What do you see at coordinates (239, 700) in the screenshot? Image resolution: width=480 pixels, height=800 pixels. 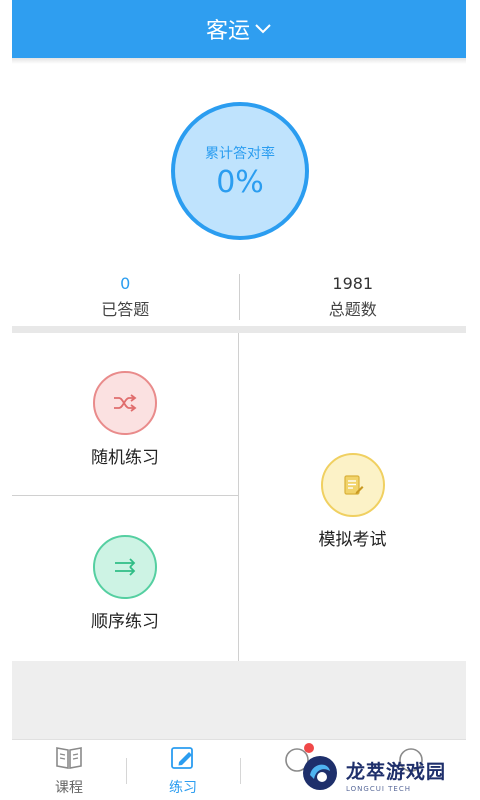 I see `empty-gray-area` at bounding box center [239, 700].